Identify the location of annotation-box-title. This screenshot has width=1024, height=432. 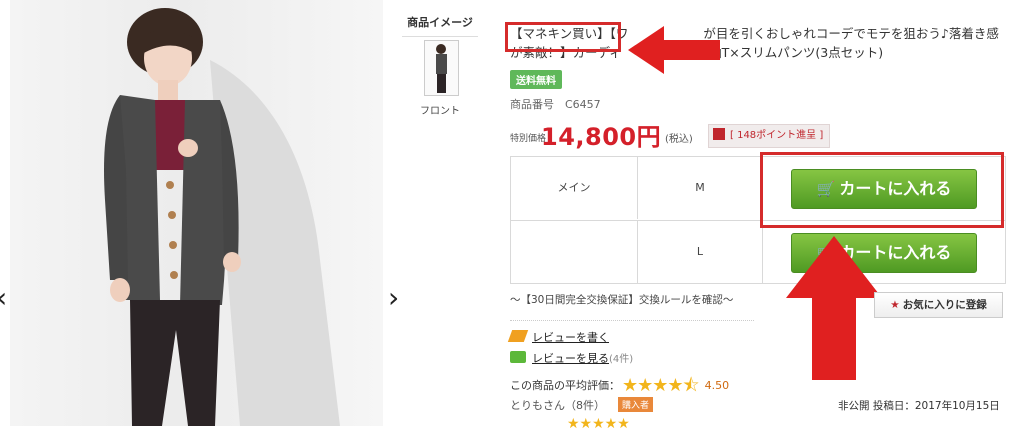
(563, 37).